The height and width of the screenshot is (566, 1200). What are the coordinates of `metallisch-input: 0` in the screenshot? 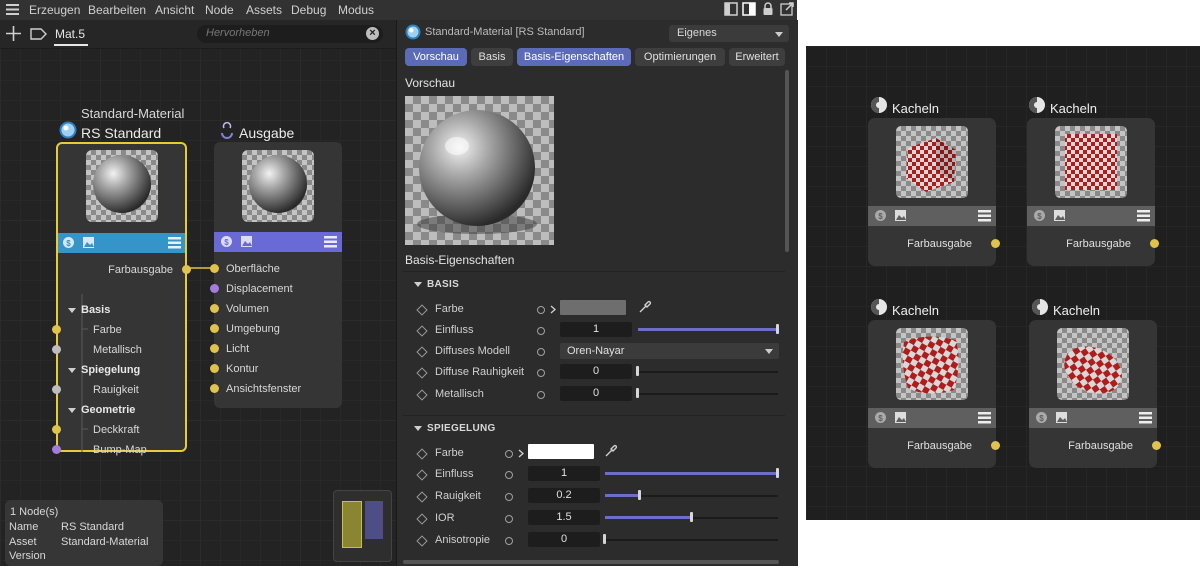 It's located at (596, 393).